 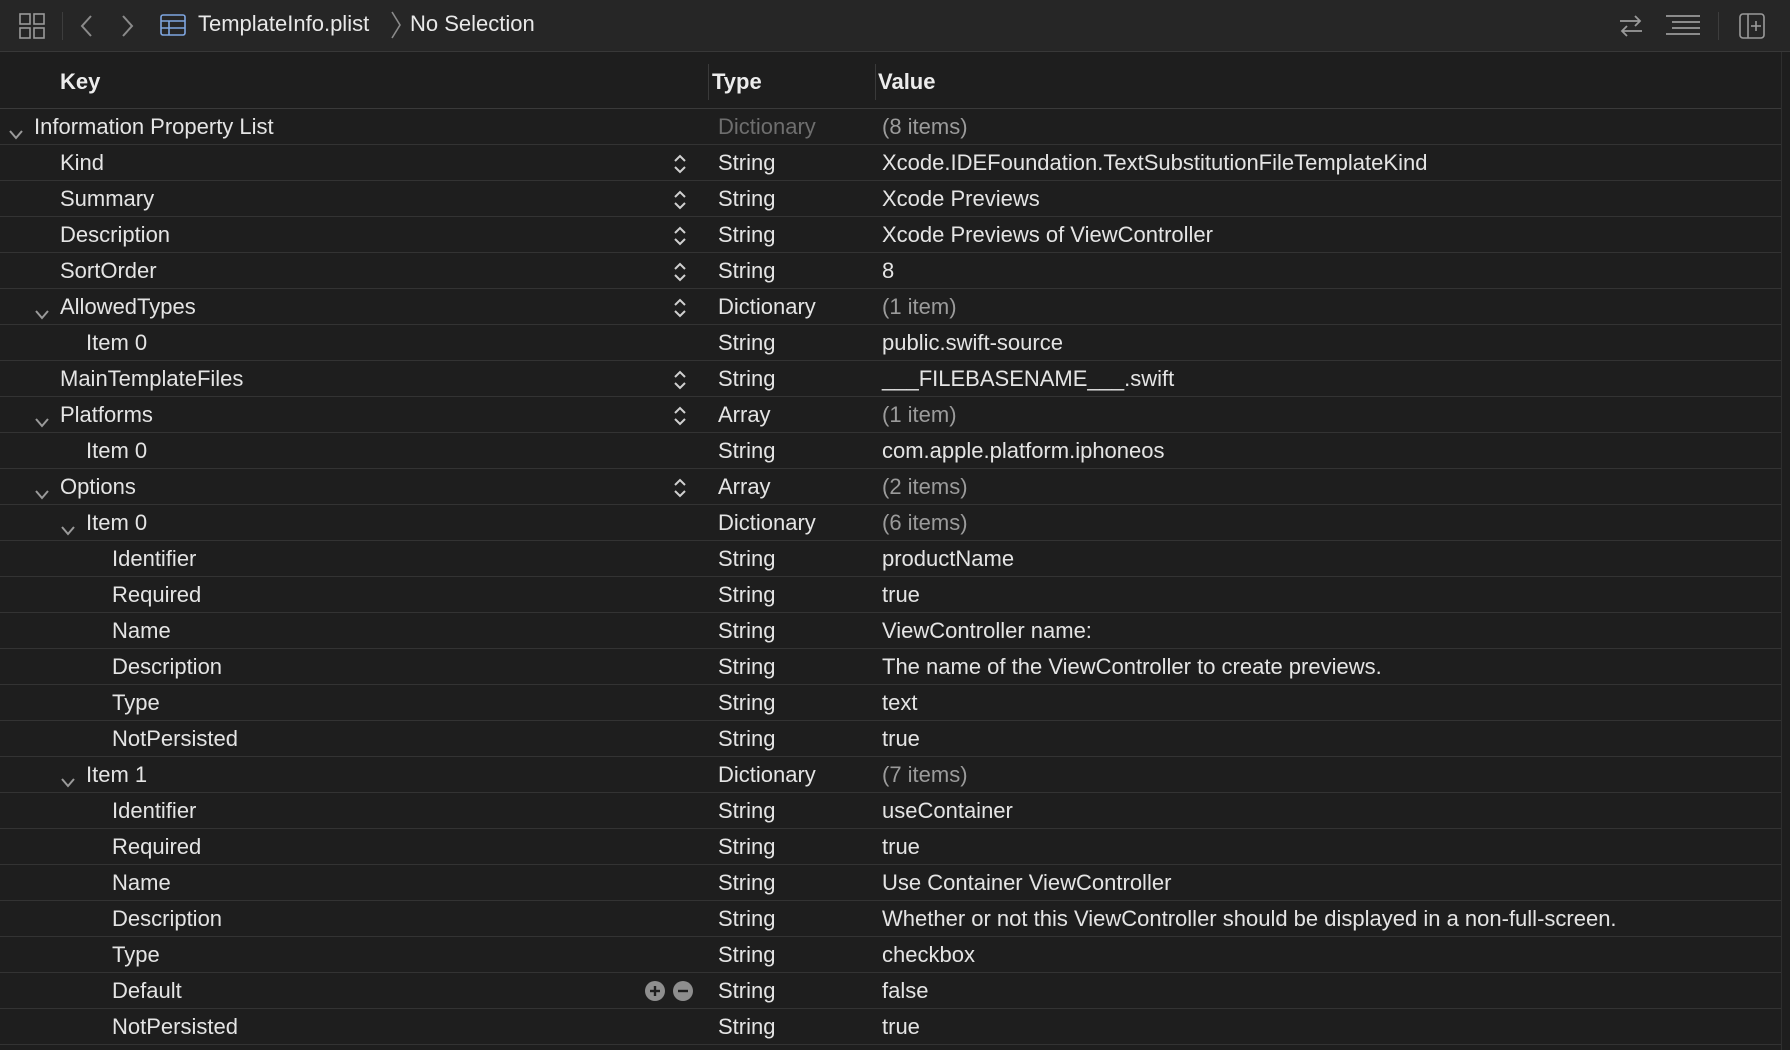 I want to click on plist-row: Summary String Xcode Previews, so click(x=895, y=199).